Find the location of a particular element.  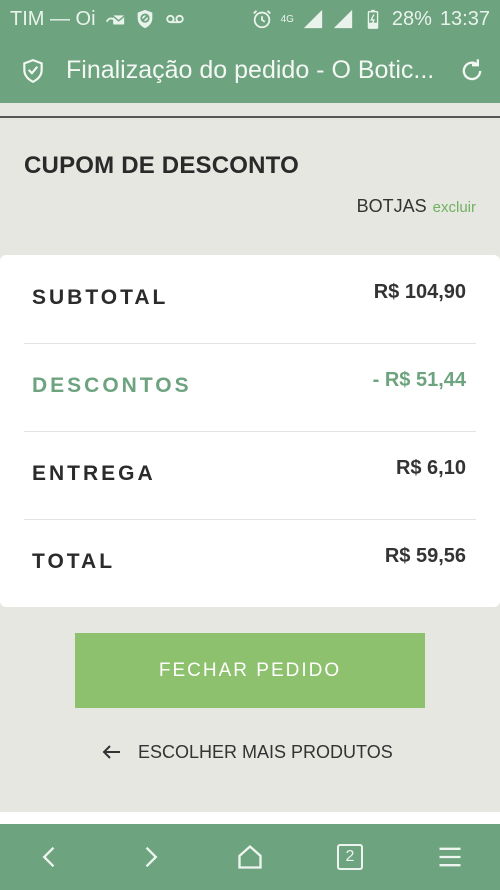

menu-icon is located at coordinates (450, 857).